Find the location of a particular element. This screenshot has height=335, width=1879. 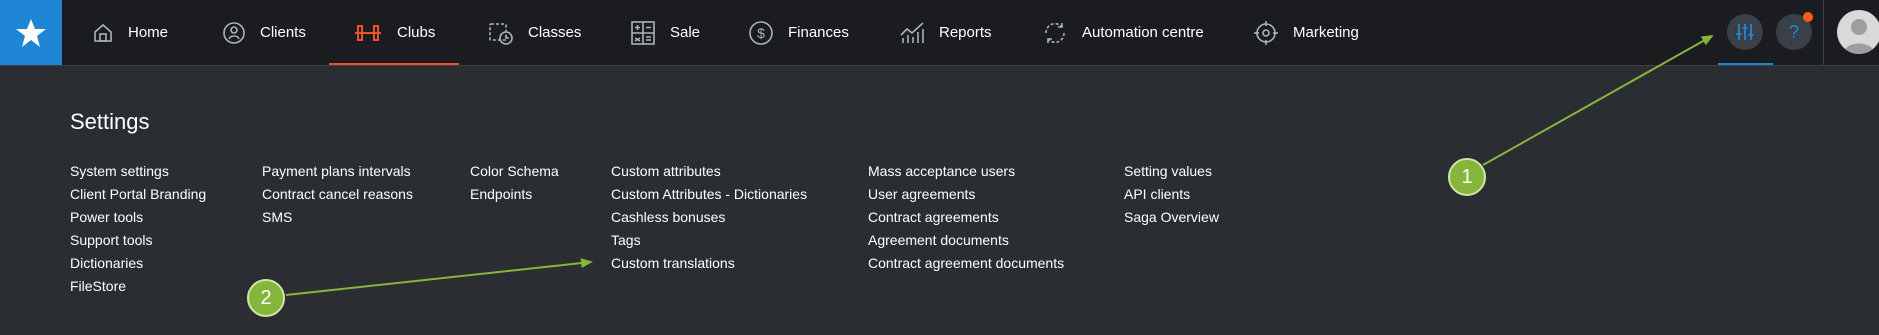

clients-icon is located at coordinates (234, 32).